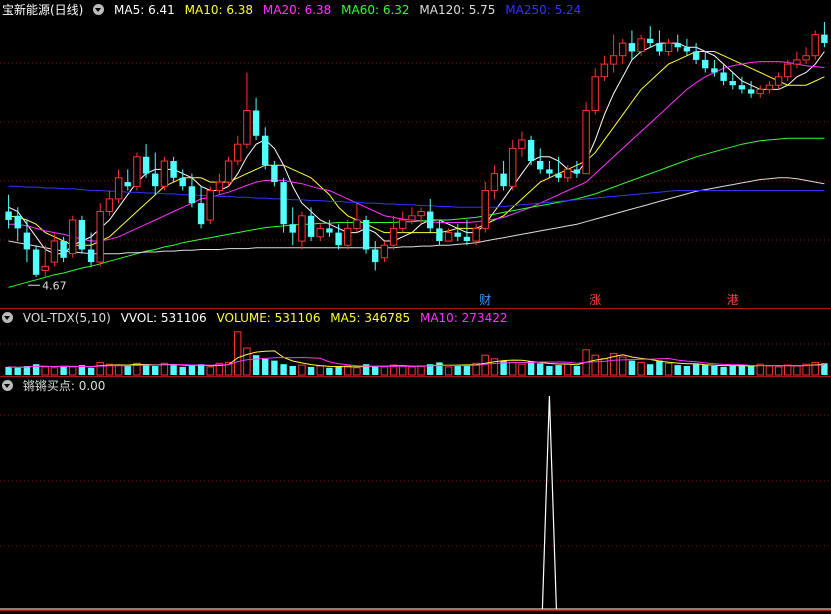 The width and height of the screenshot is (831, 614). What do you see at coordinates (54, 285) in the screenshot?
I see `low-price-label: 4.67` at bounding box center [54, 285].